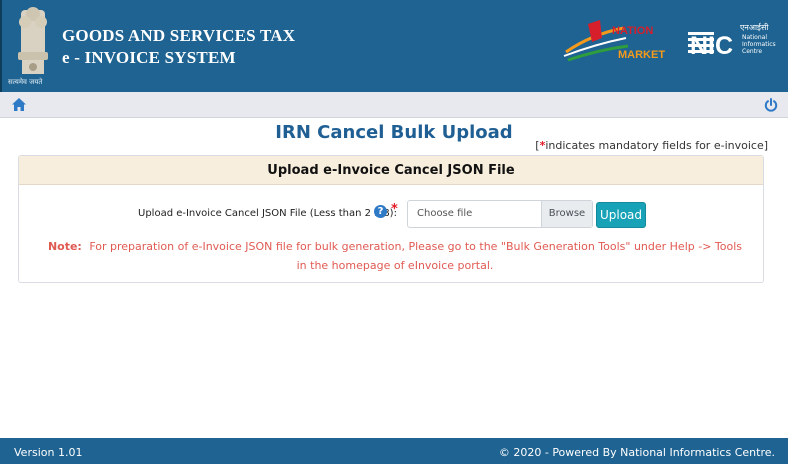 This screenshot has height=464, width=788. Describe the element at coordinates (380, 211) in the screenshot. I see `help-icon: ?` at that location.